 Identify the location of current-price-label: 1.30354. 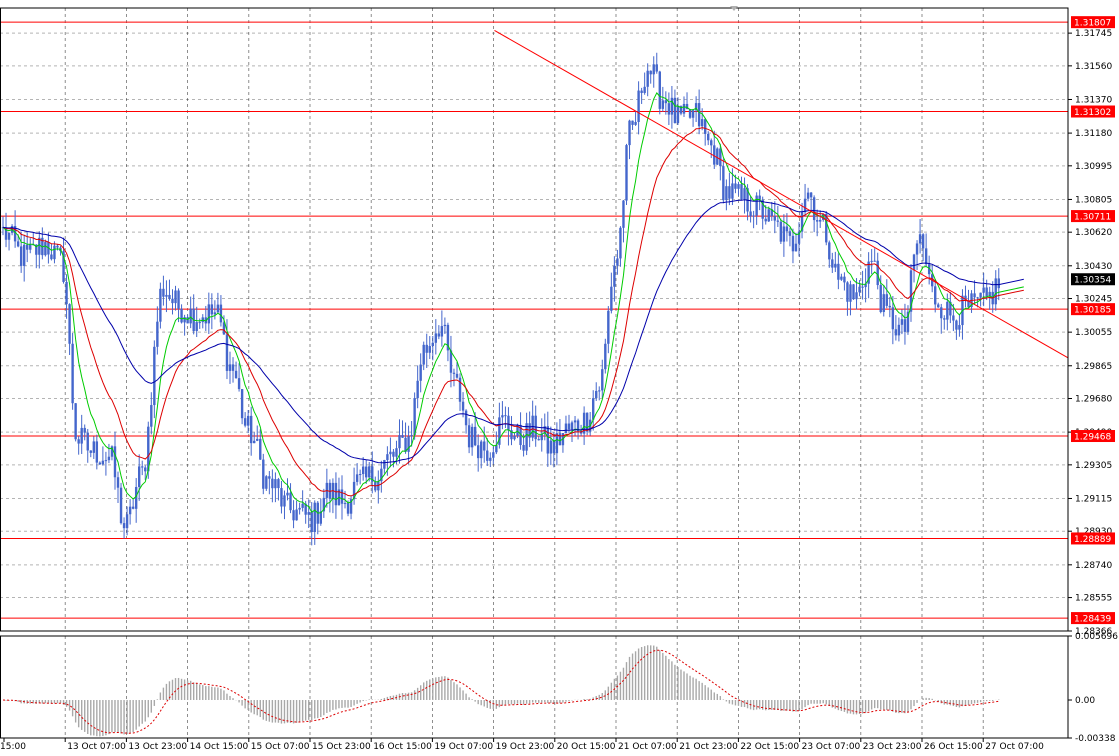
(1092, 281).